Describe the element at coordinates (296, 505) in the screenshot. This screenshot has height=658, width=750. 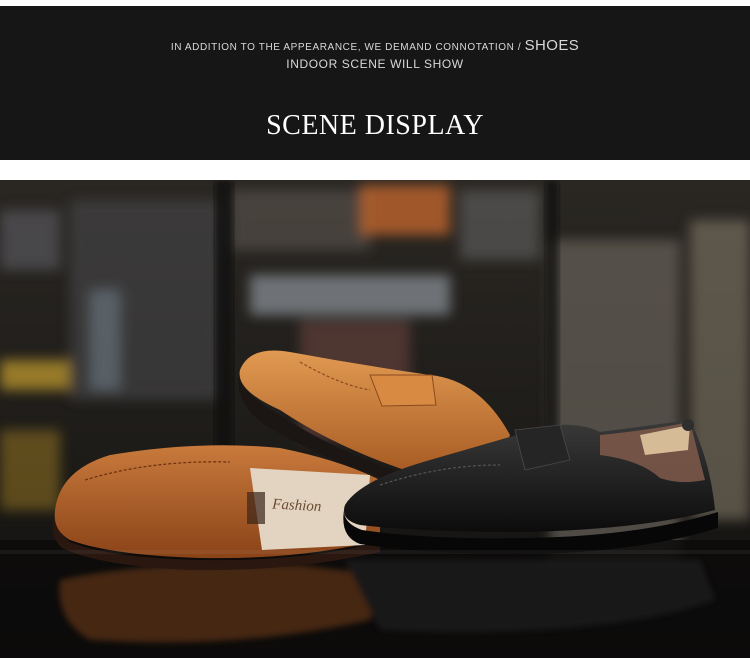
I see `insole-brand-text: Fashion` at that location.